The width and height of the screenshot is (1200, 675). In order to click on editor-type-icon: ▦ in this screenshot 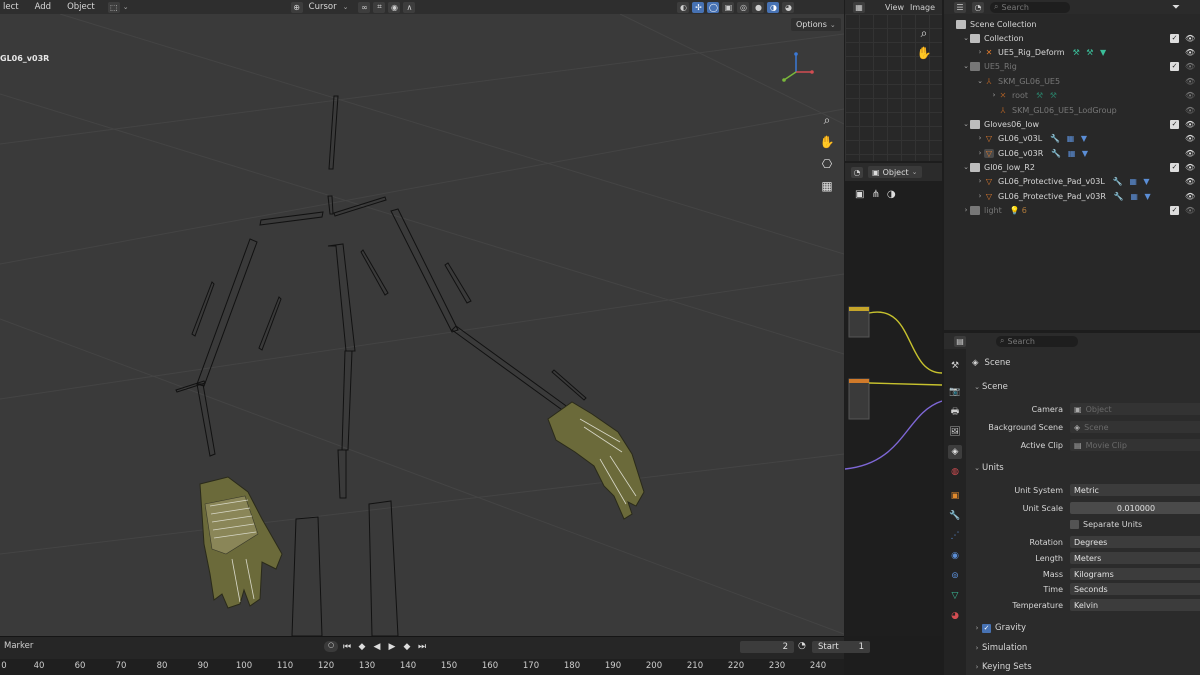, I will do `click(859, 7)`.